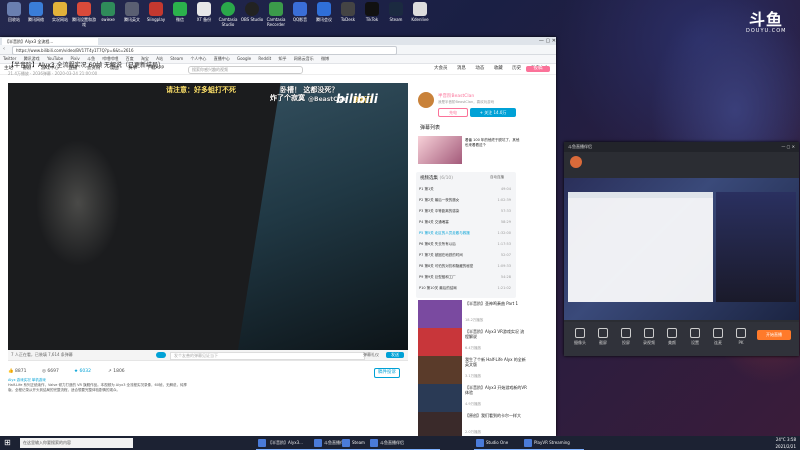 The image size is (800, 450). What do you see at coordinates (456, 96) in the screenshot?
I see `uploader-name: 半音阶BeastClan` at bounding box center [456, 96].